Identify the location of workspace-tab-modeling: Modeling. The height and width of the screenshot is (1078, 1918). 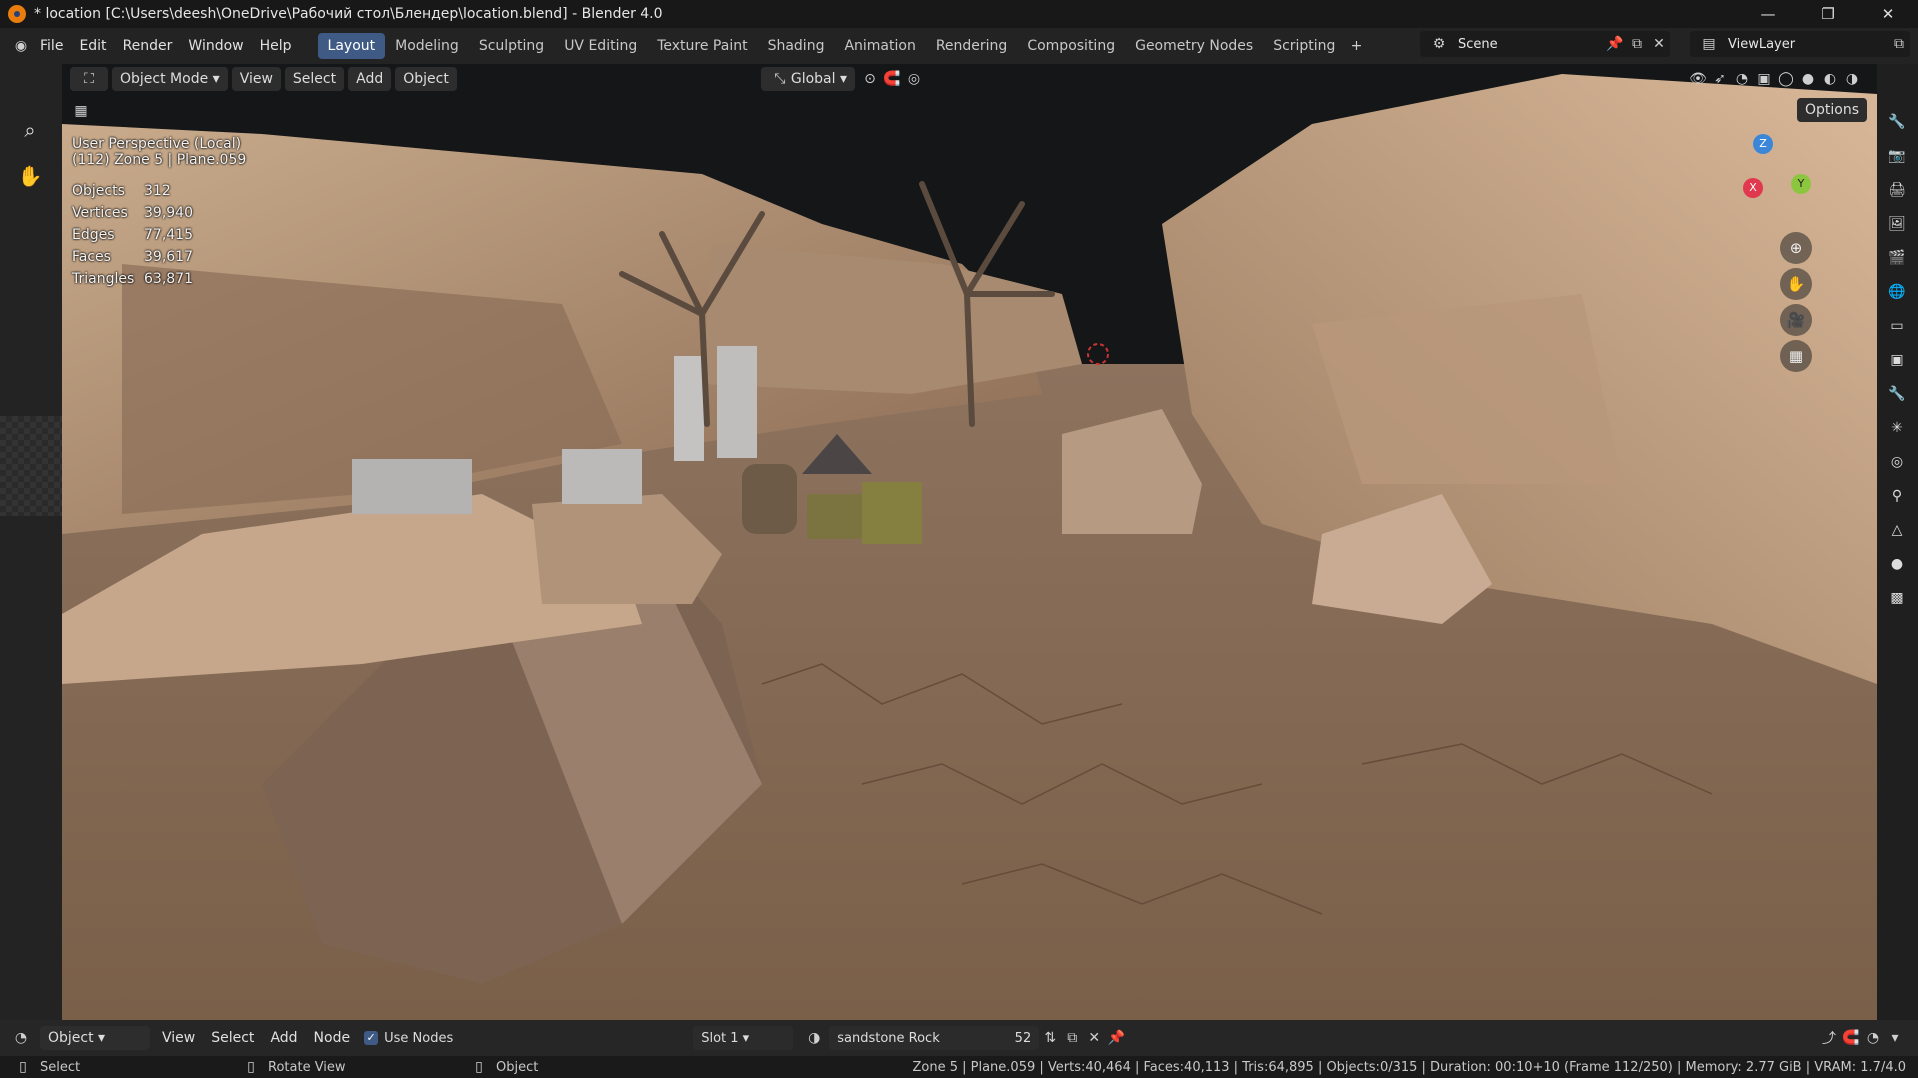
(427, 46).